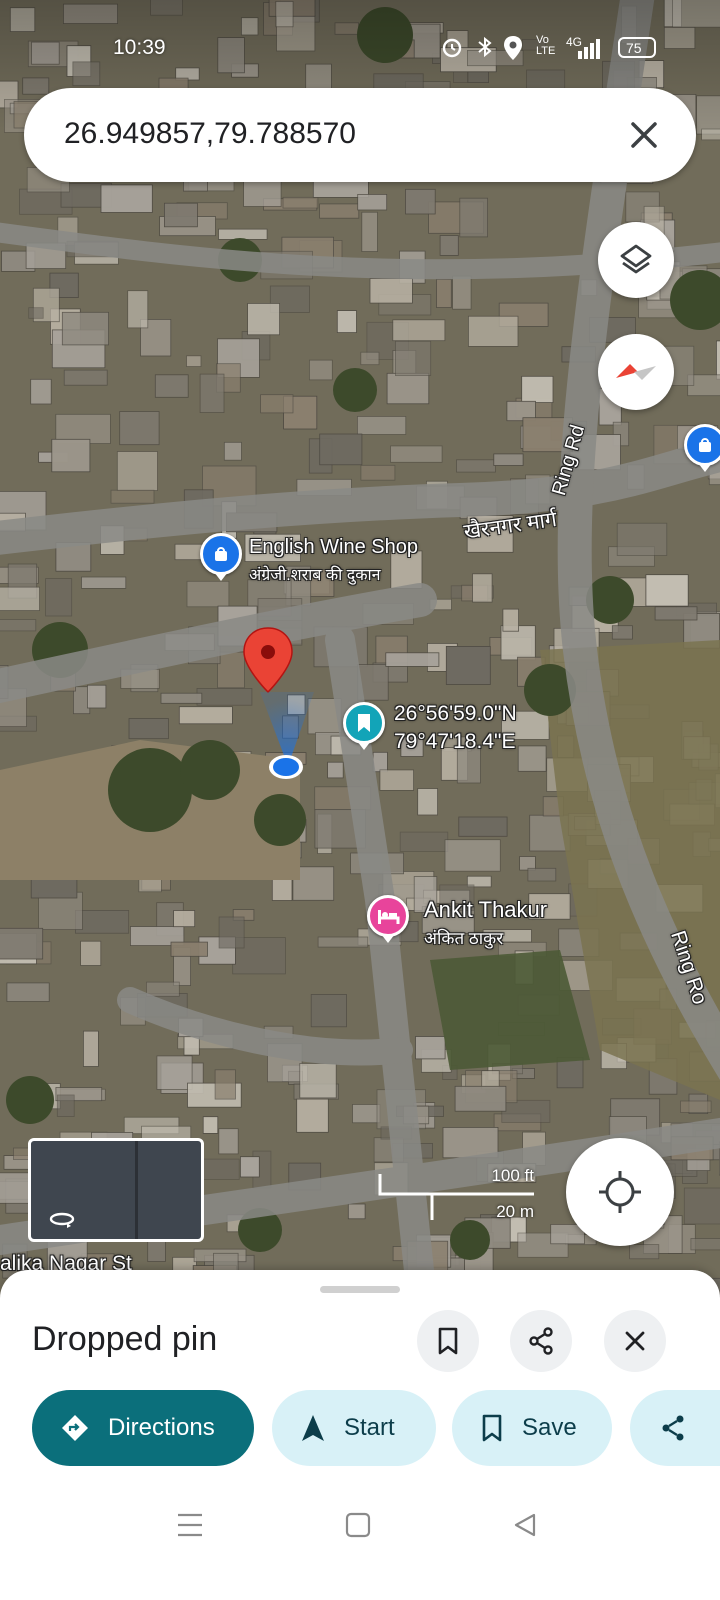 The image size is (720, 1600). I want to click on save-label: Save, so click(549, 1427).